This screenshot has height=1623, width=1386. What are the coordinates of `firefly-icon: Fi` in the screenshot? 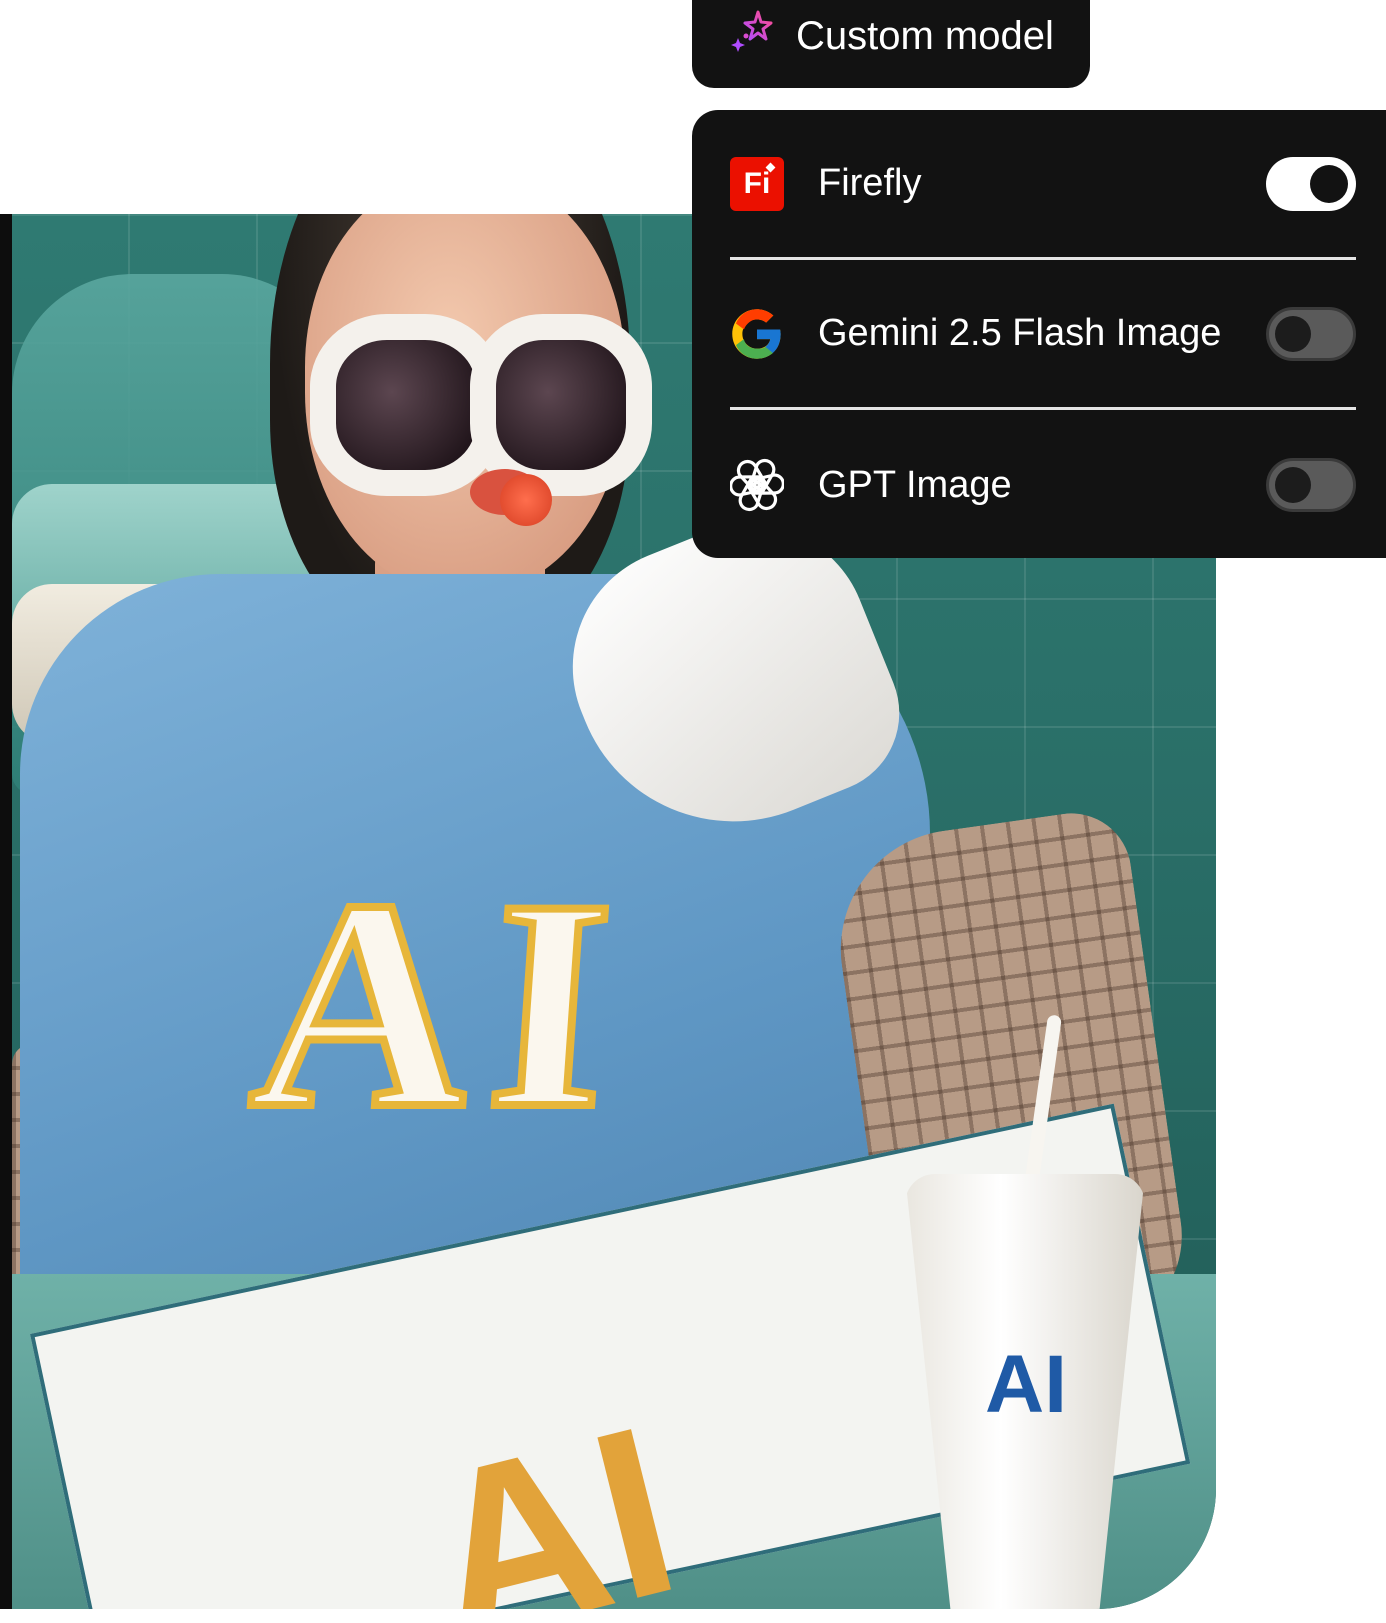 It's located at (757, 183).